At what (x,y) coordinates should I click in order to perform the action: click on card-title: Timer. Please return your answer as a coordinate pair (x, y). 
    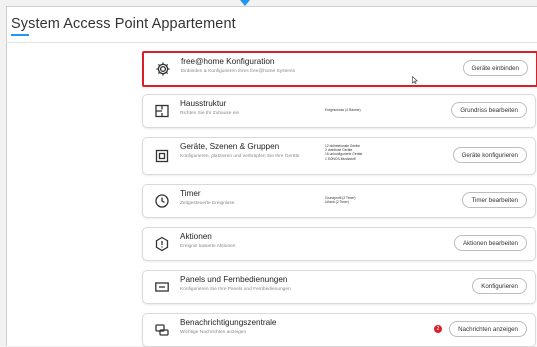
    Looking at the image, I should click on (190, 193).